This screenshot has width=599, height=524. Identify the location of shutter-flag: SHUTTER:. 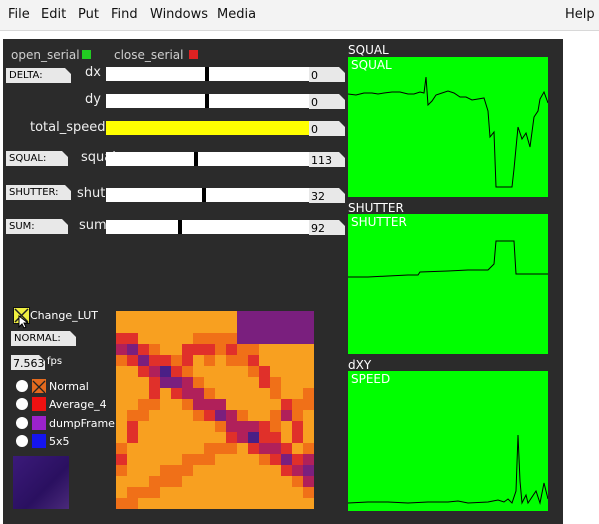
(38, 192).